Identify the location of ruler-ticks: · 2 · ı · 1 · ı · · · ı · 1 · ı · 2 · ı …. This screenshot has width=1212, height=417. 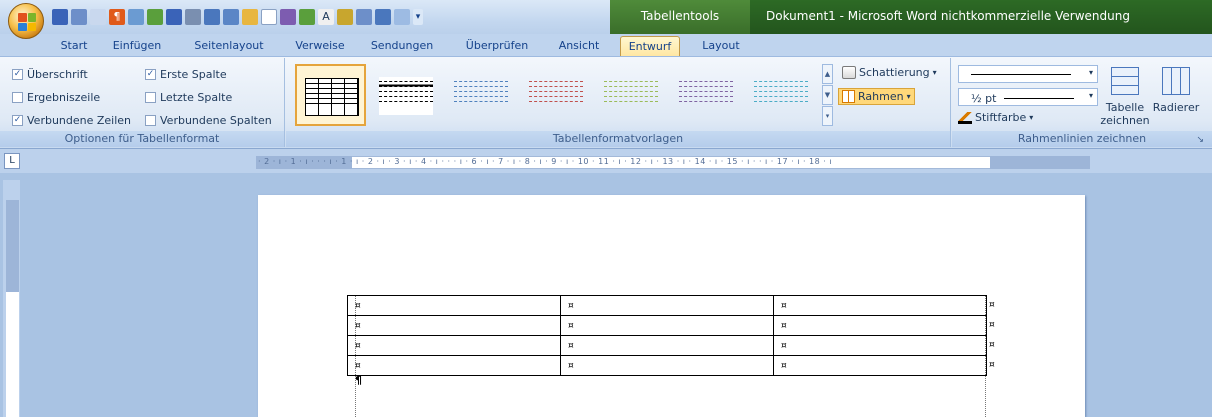
(545, 161).